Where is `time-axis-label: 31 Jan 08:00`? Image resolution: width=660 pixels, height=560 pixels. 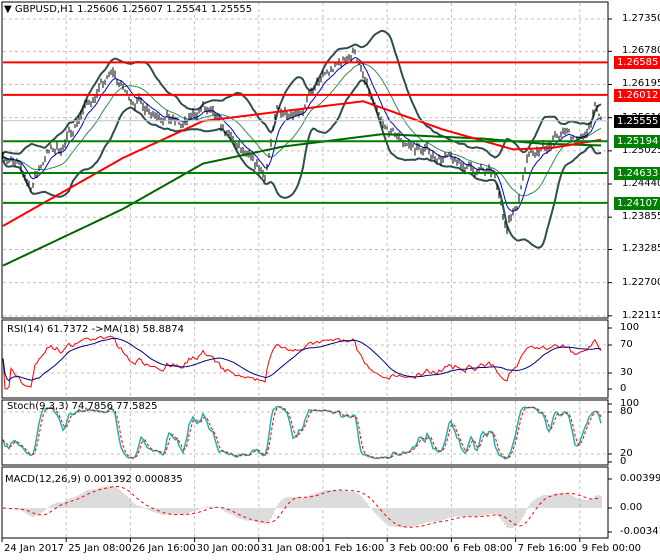
time-axis-label: 31 Jan 08:00 is located at coordinates (292, 548).